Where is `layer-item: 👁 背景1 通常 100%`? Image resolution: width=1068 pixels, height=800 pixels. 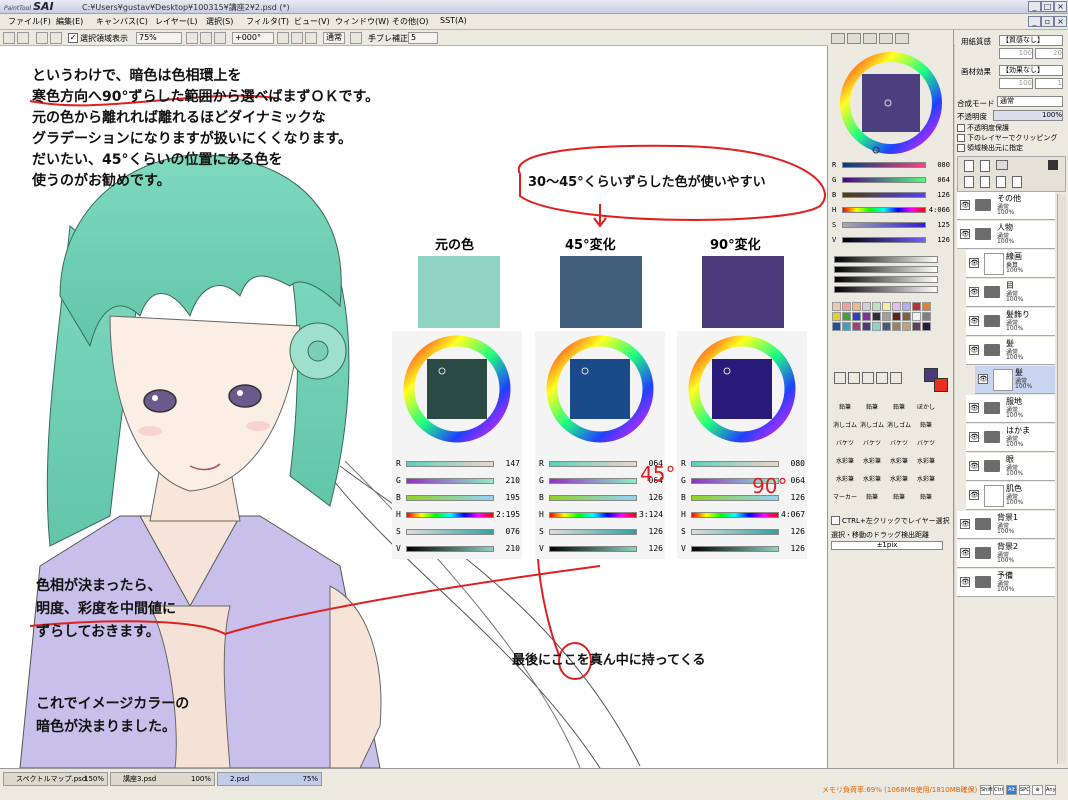
layer-item: 👁 背景1 通常 100% is located at coordinates (1006, 525).